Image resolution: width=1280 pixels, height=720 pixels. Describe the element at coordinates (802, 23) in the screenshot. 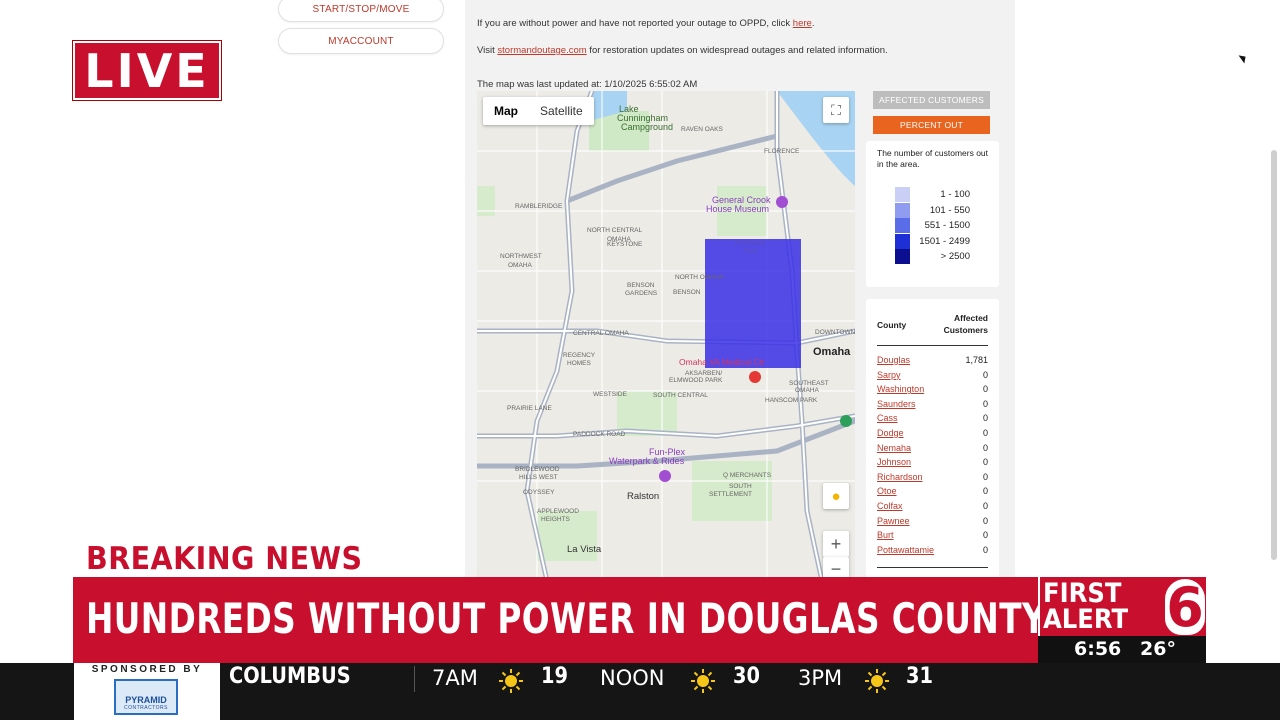

I see `report-outage-link: here` at that location.